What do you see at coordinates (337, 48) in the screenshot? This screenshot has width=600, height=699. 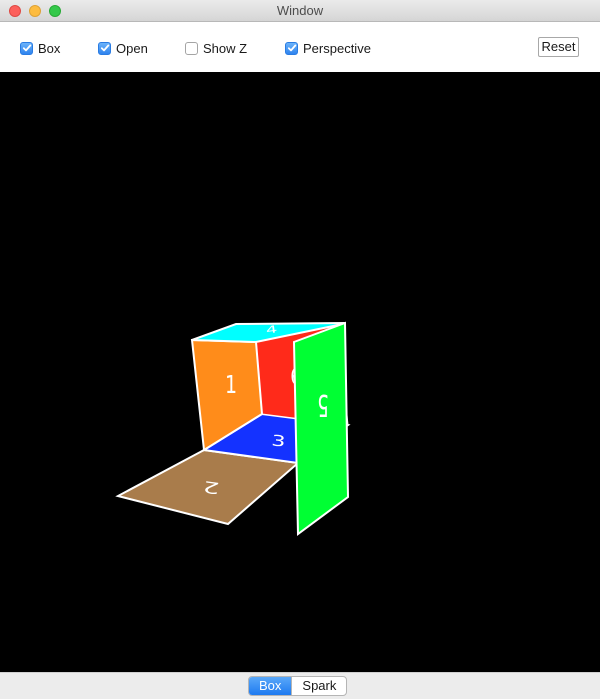 I see `perspective-checkbox-label: Perspective` at bounding box center [337, 48].